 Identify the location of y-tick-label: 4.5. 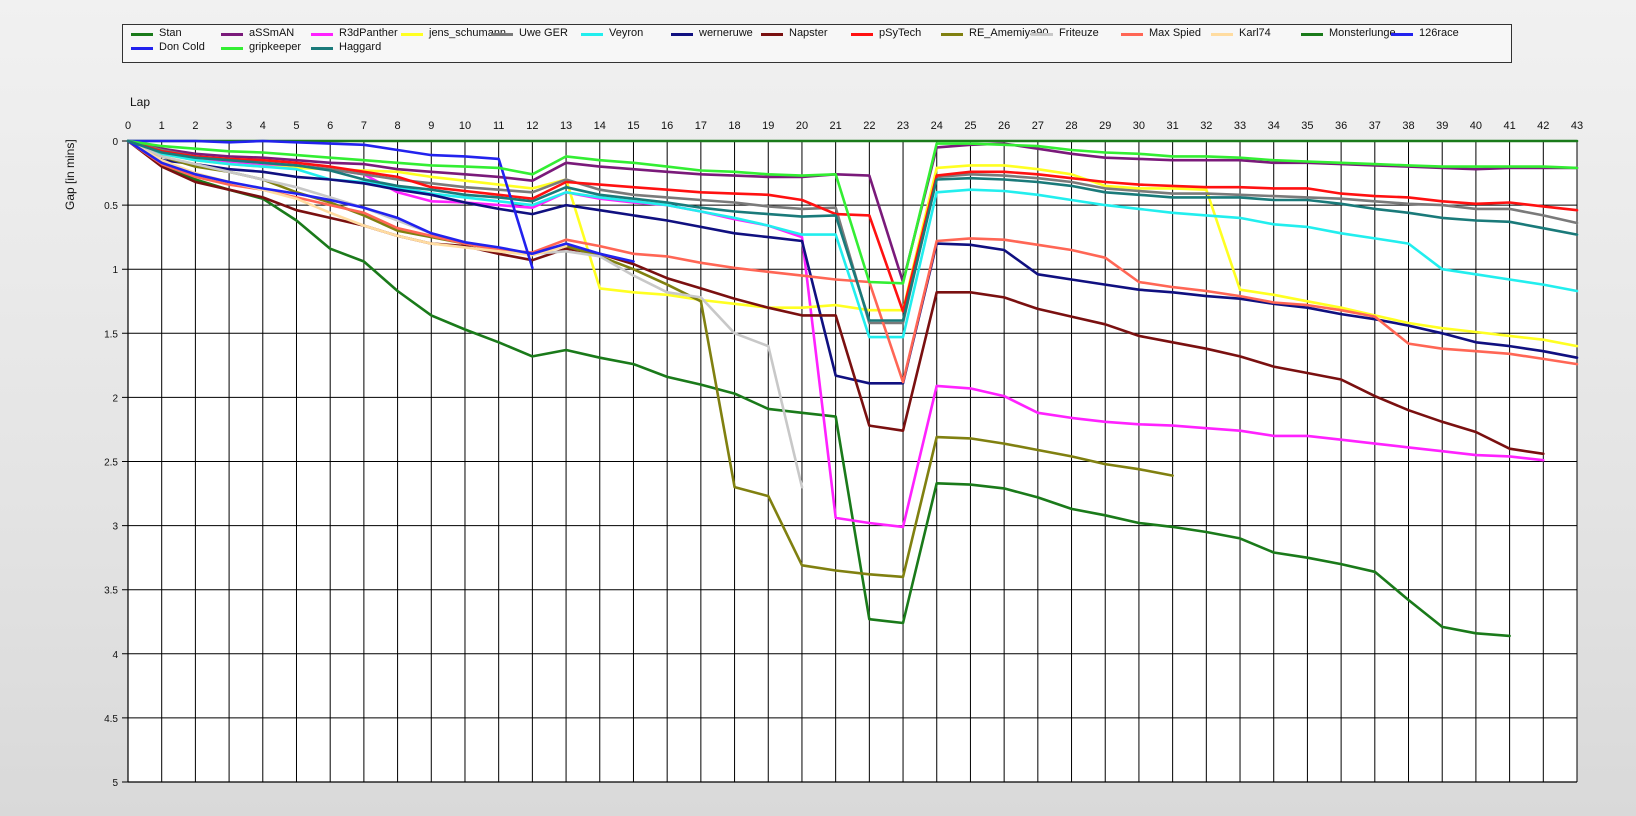
(111, 719).